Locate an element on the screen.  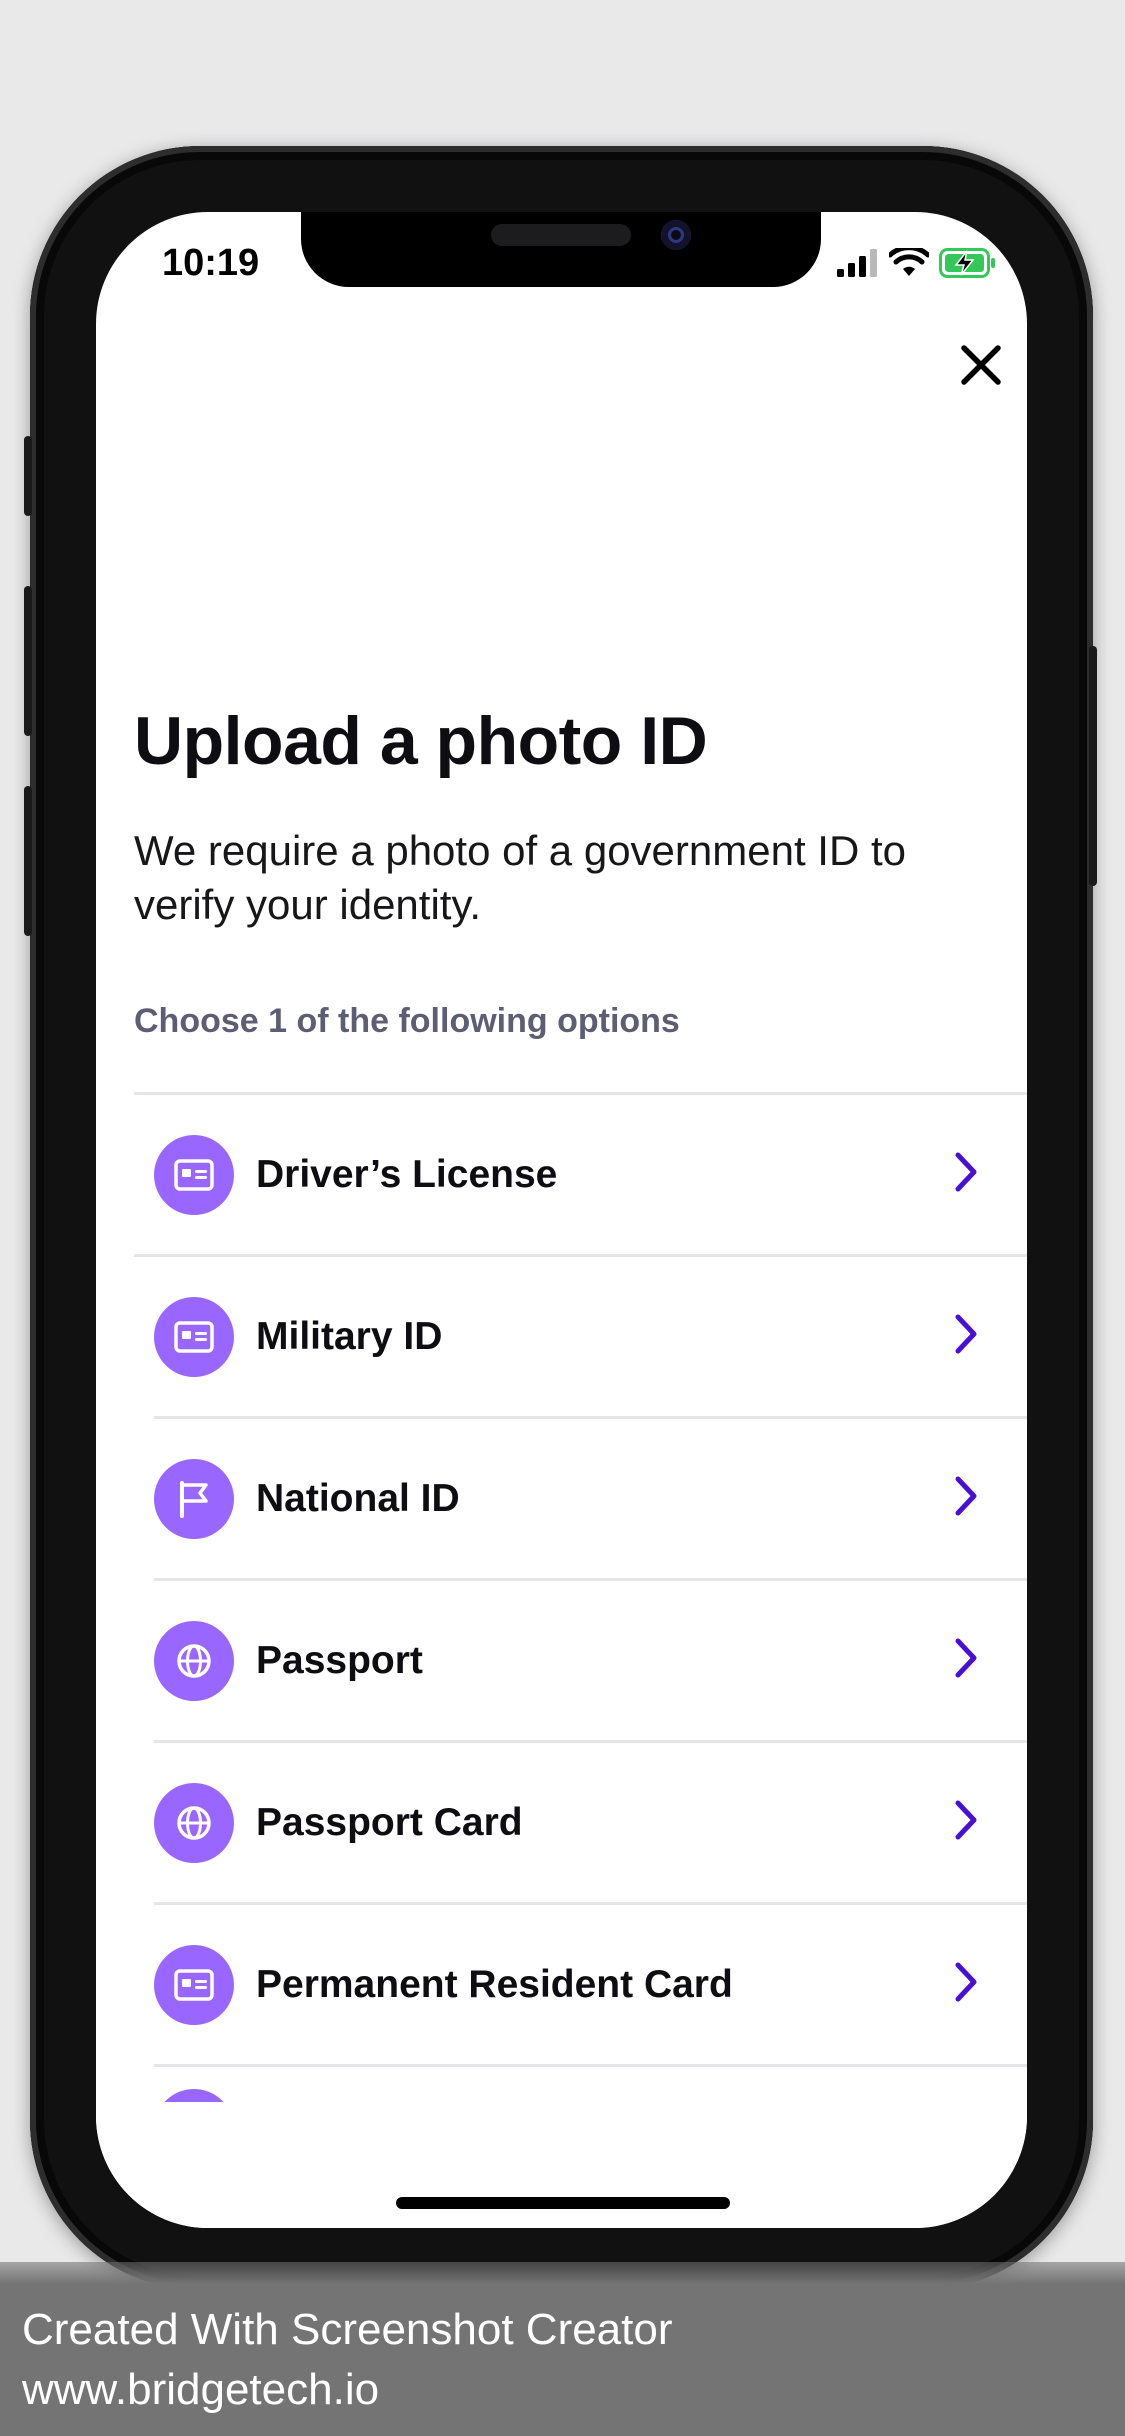
volume-down-button is located at coordinates (28, 861).